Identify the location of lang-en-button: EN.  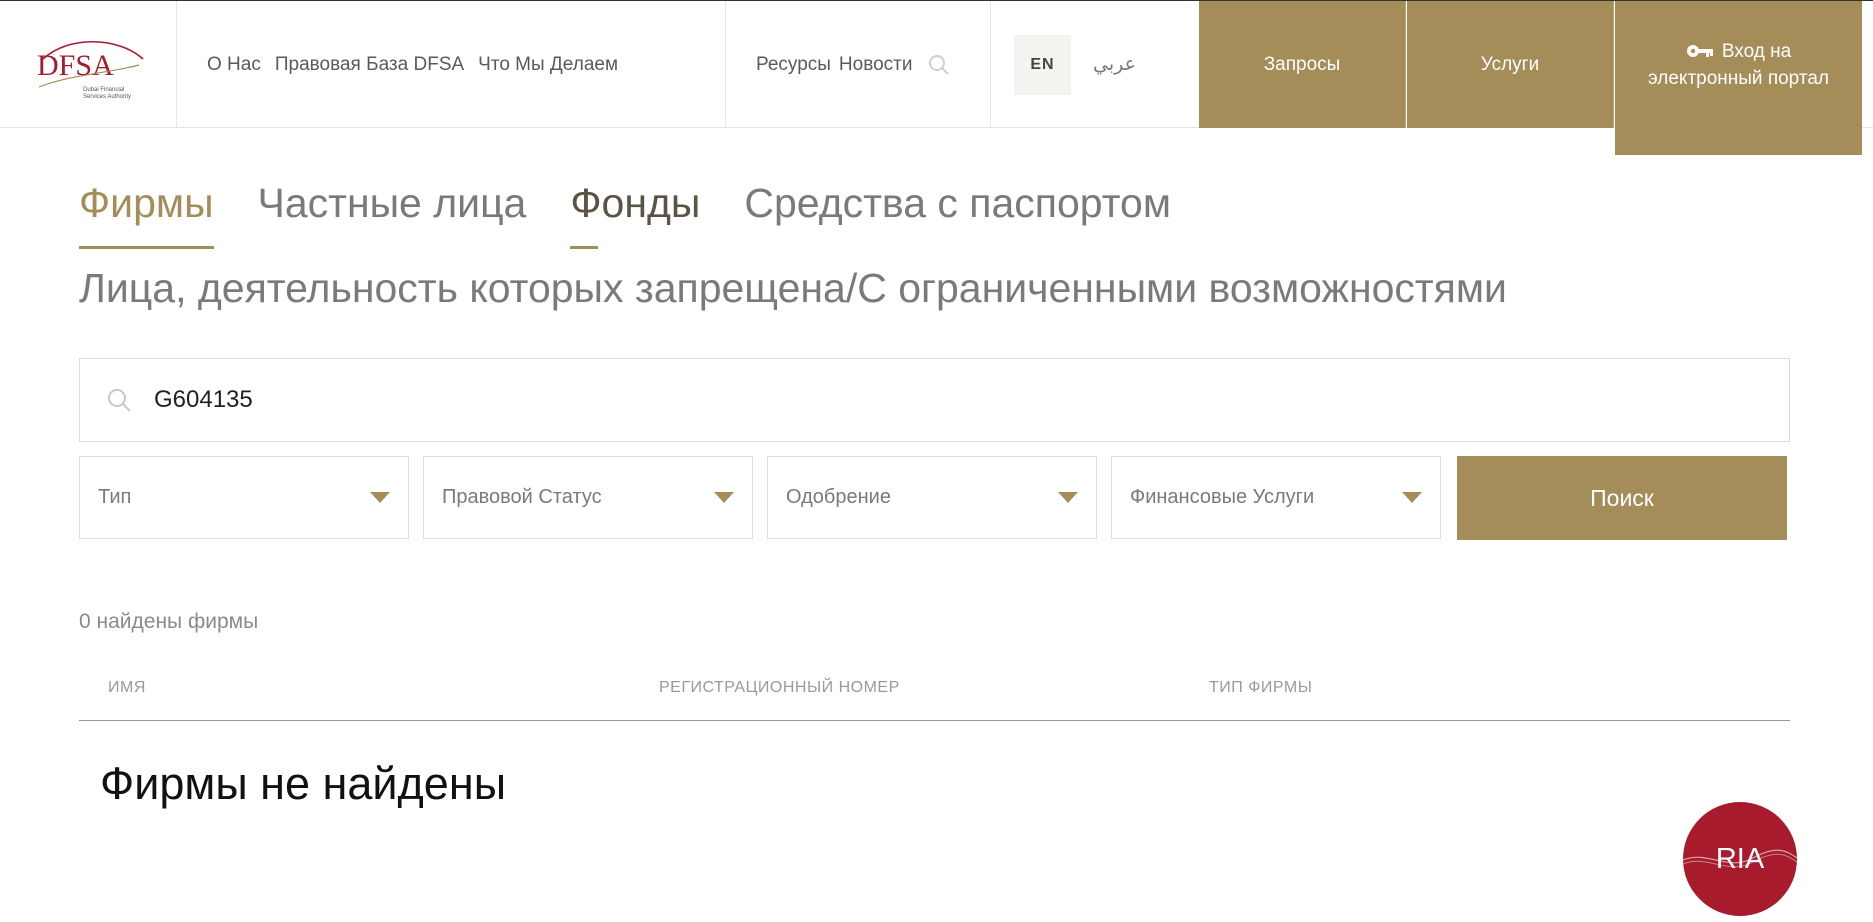
(1042, 64).